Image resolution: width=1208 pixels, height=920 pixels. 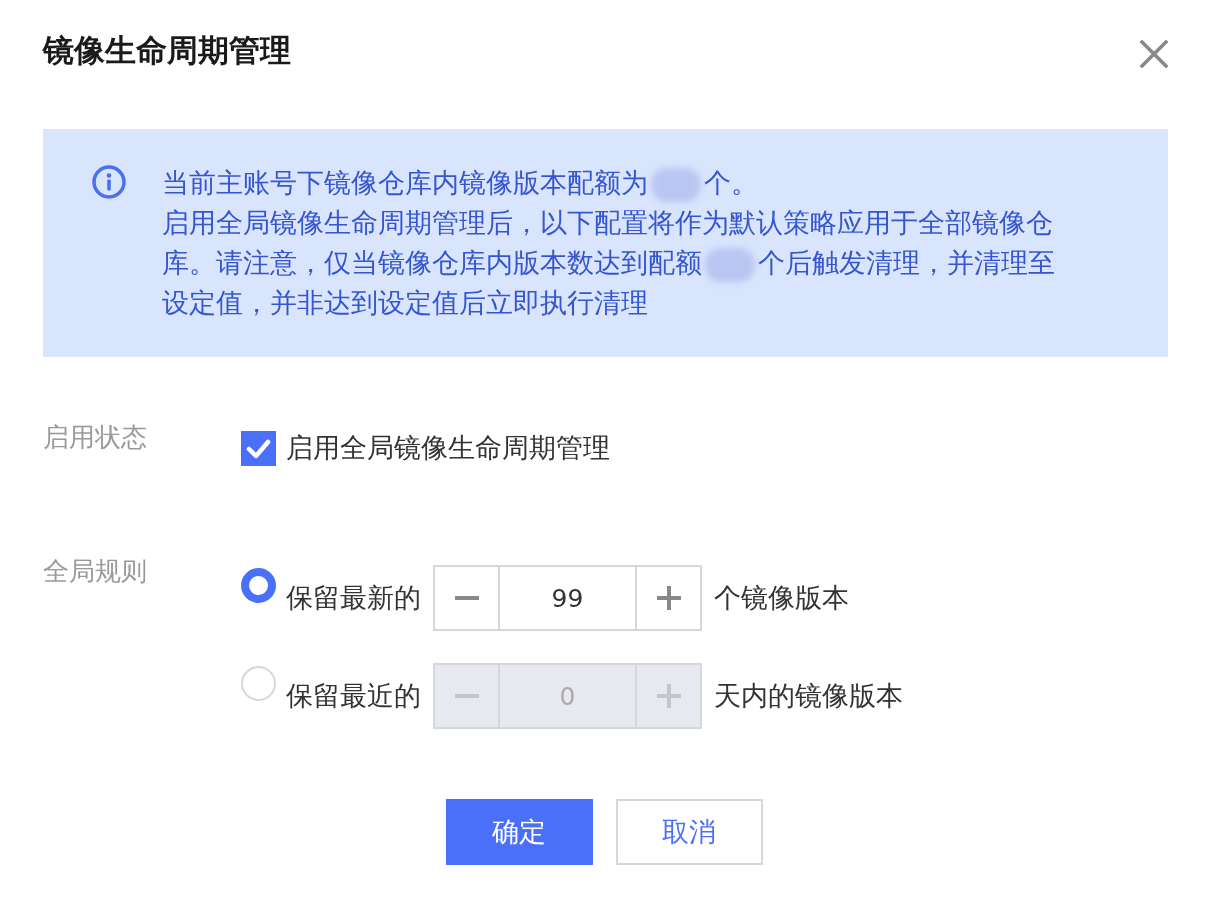 What do you see at coordinates (448, 448) in the screenshot?
I see `checkbox-label: 启用全局镜像生命周期管理` at bounding box center [448, 448].